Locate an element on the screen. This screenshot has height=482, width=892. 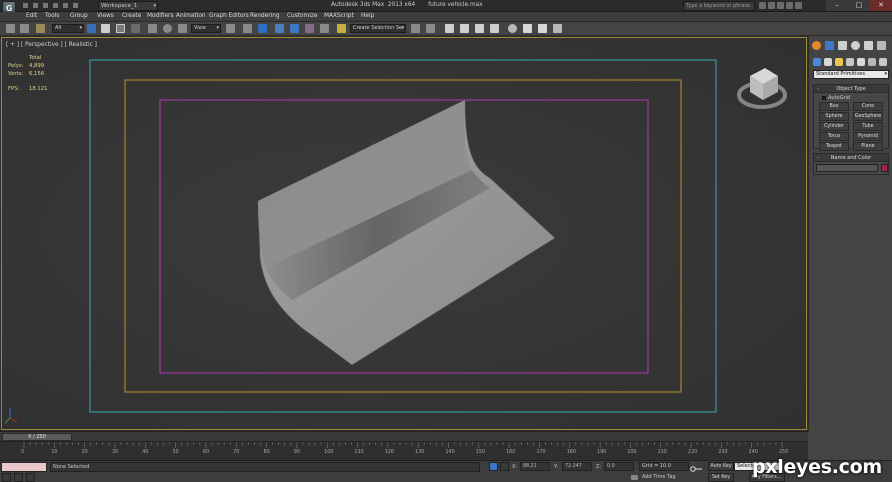
scale-icon is located at coordinates (182, 28).